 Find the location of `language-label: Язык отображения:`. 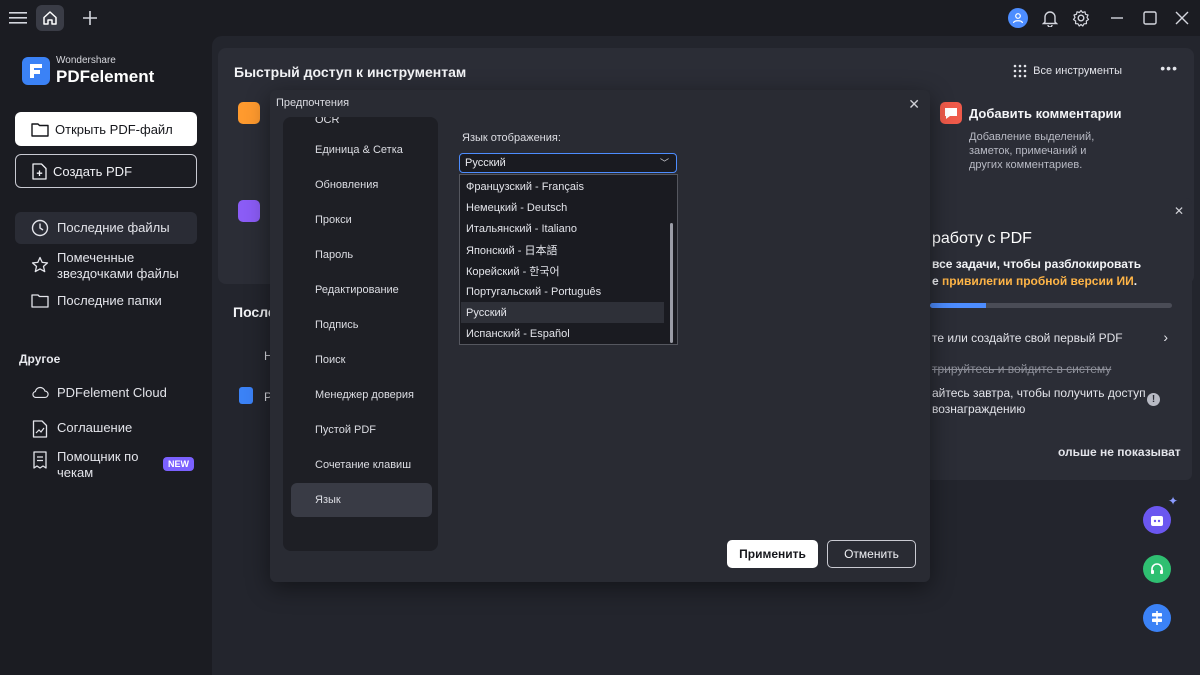

language-label: Язык отображения: is located at coordinates (511, 138).